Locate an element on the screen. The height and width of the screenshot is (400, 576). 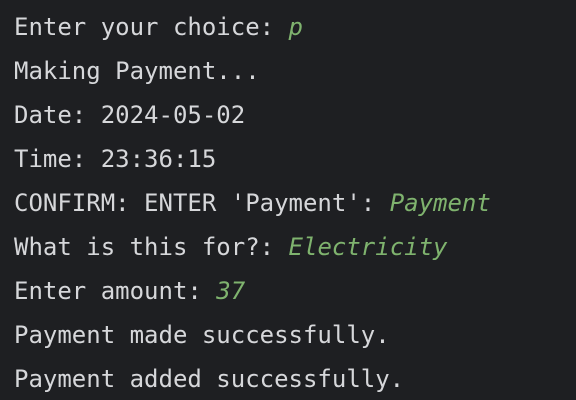
console-line-amount: Enter amount: 37 is located at coordinates (295, 296).